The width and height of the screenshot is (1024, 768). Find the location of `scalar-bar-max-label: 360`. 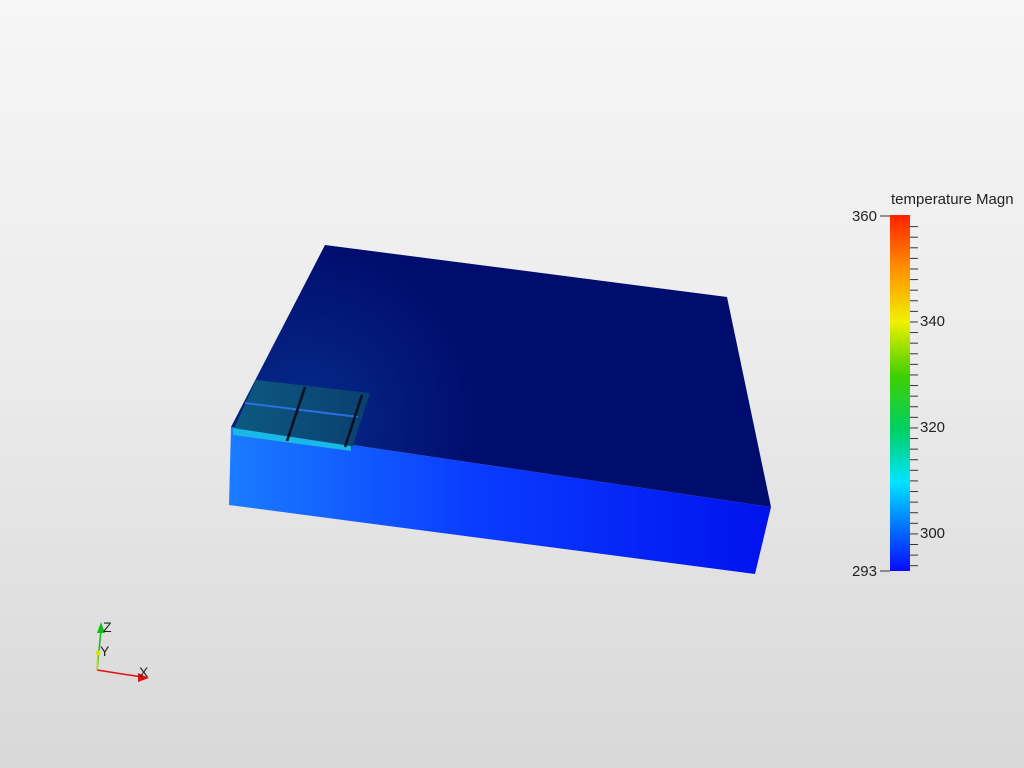

scalar-bar-max-label: 360 is located at coordinates (864, 216).